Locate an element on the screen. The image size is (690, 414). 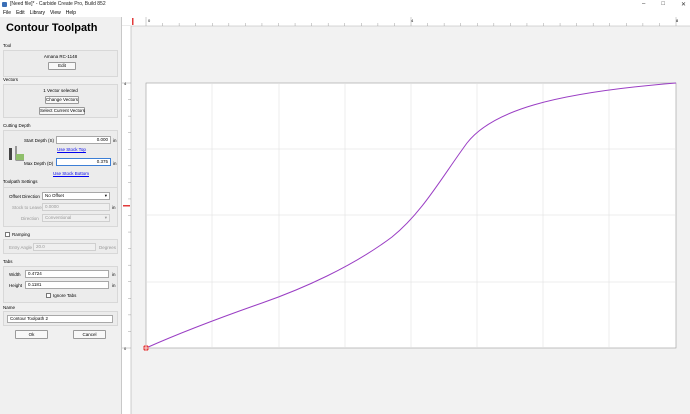
cancel-button: Cancel is located at coordinates (89, 334).